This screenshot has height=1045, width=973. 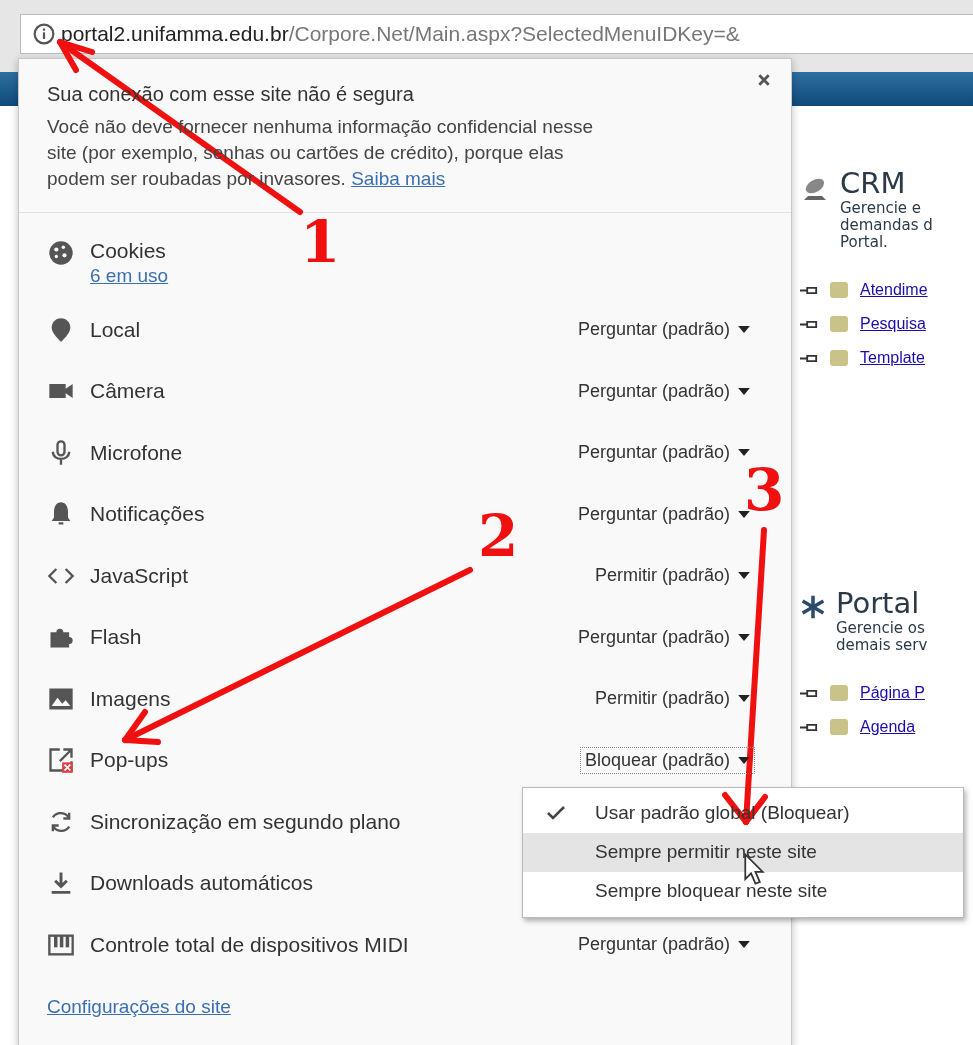 What do you see at coordinates (115, 329) in the screenshot?
I see `permission-label: Local` at bounding box center [115, 329].